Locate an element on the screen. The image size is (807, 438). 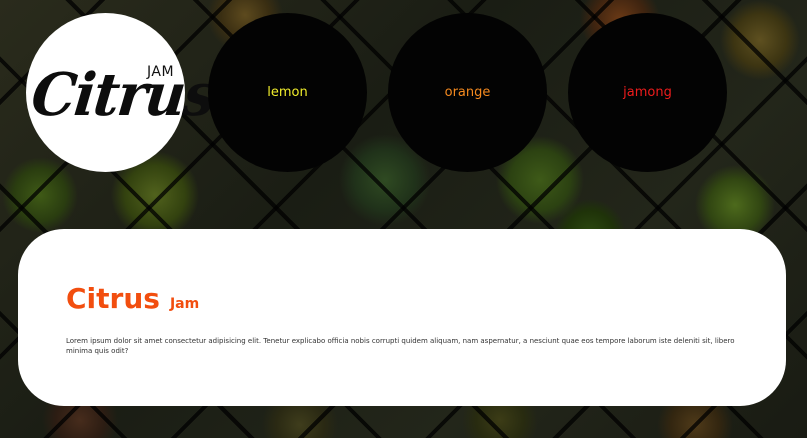
logo-wordmark: Citrus is located at coordinates (123, 95).